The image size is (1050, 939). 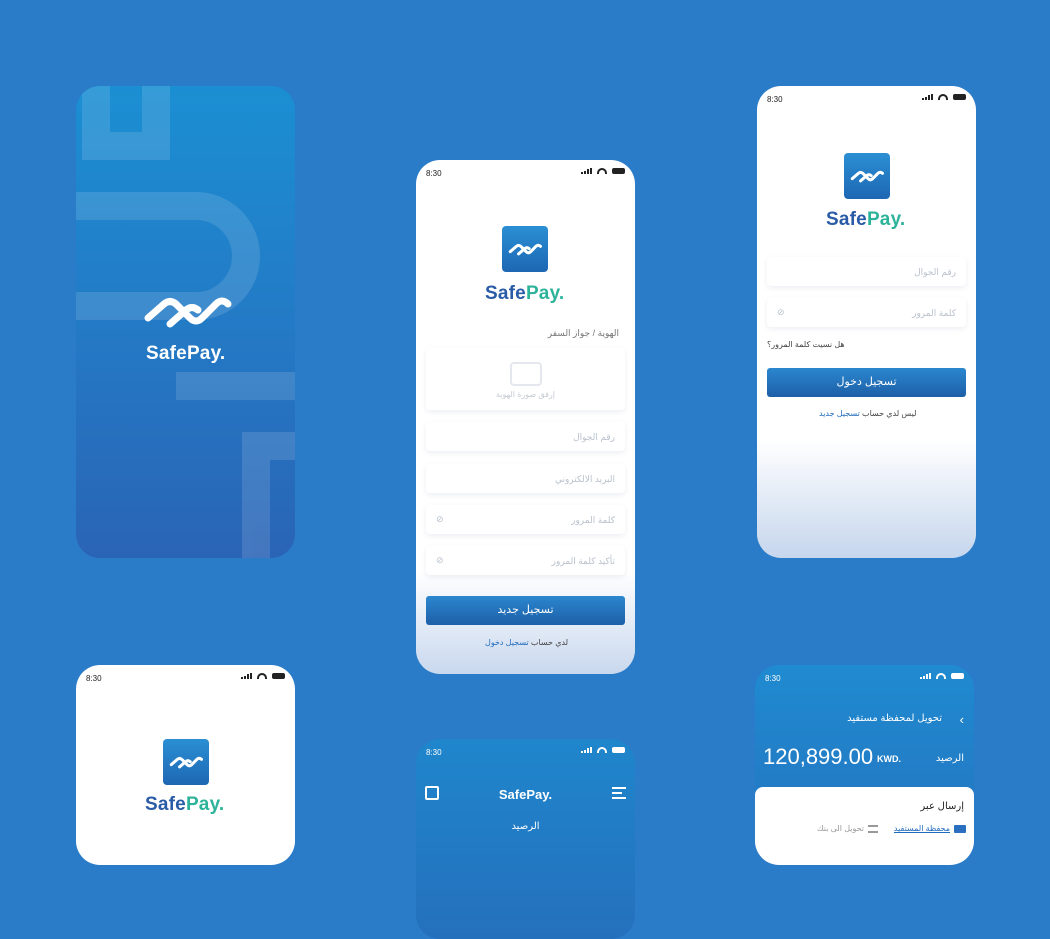 What do you see at coordinates (525, 394) in the screenshot?
I see `attach-photo-label: إرفق صورة الهوية` at bounding box center [525, 394].